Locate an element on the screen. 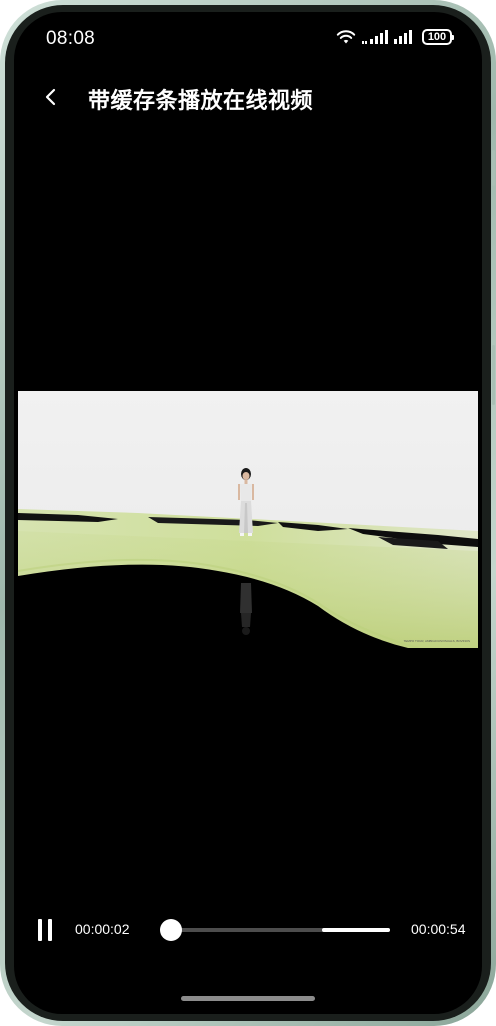  progress-bar is located at coordinates (275, 930).